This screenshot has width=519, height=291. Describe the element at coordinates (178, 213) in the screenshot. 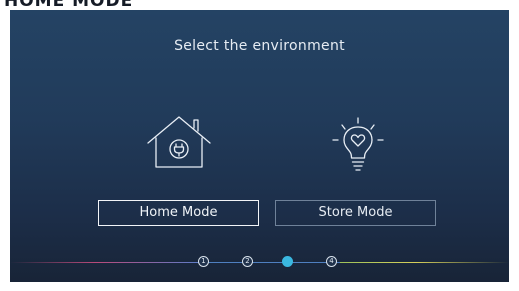

I see `home-mode-button: Home Mode` at that location.